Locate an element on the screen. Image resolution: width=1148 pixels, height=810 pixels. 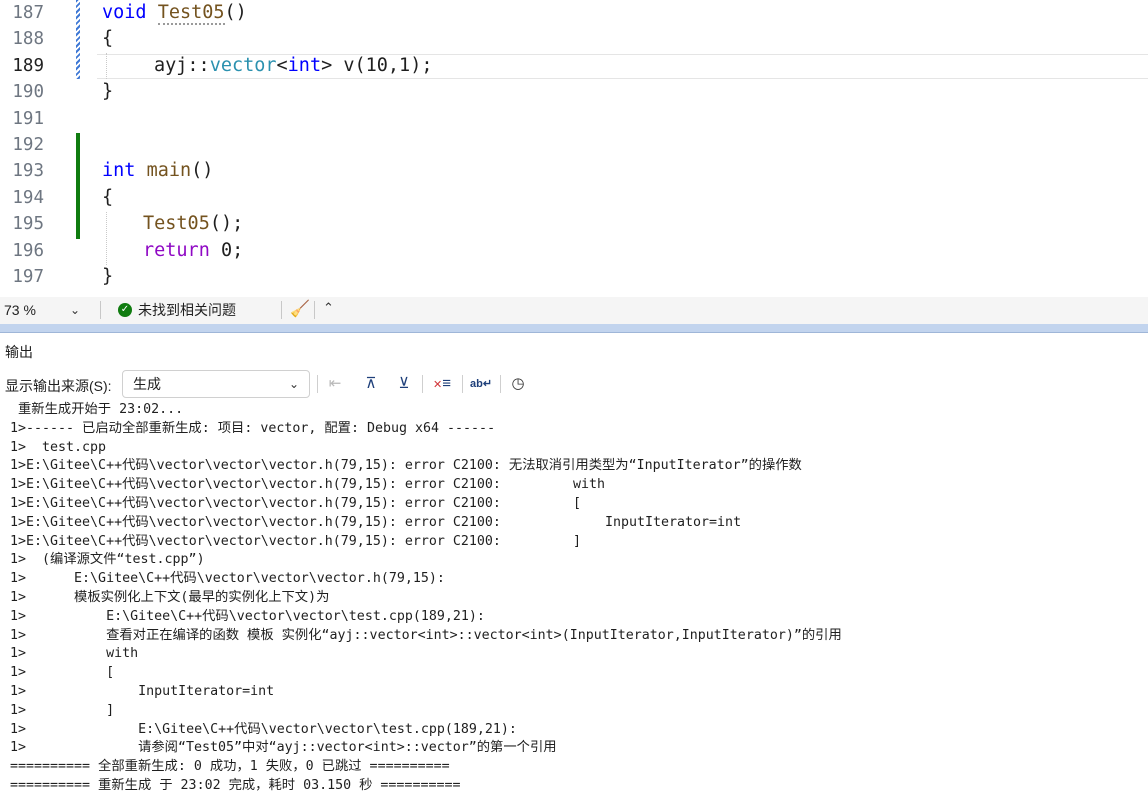
clear-all-icon: ✕≡ is located at coordinates (442, 384).